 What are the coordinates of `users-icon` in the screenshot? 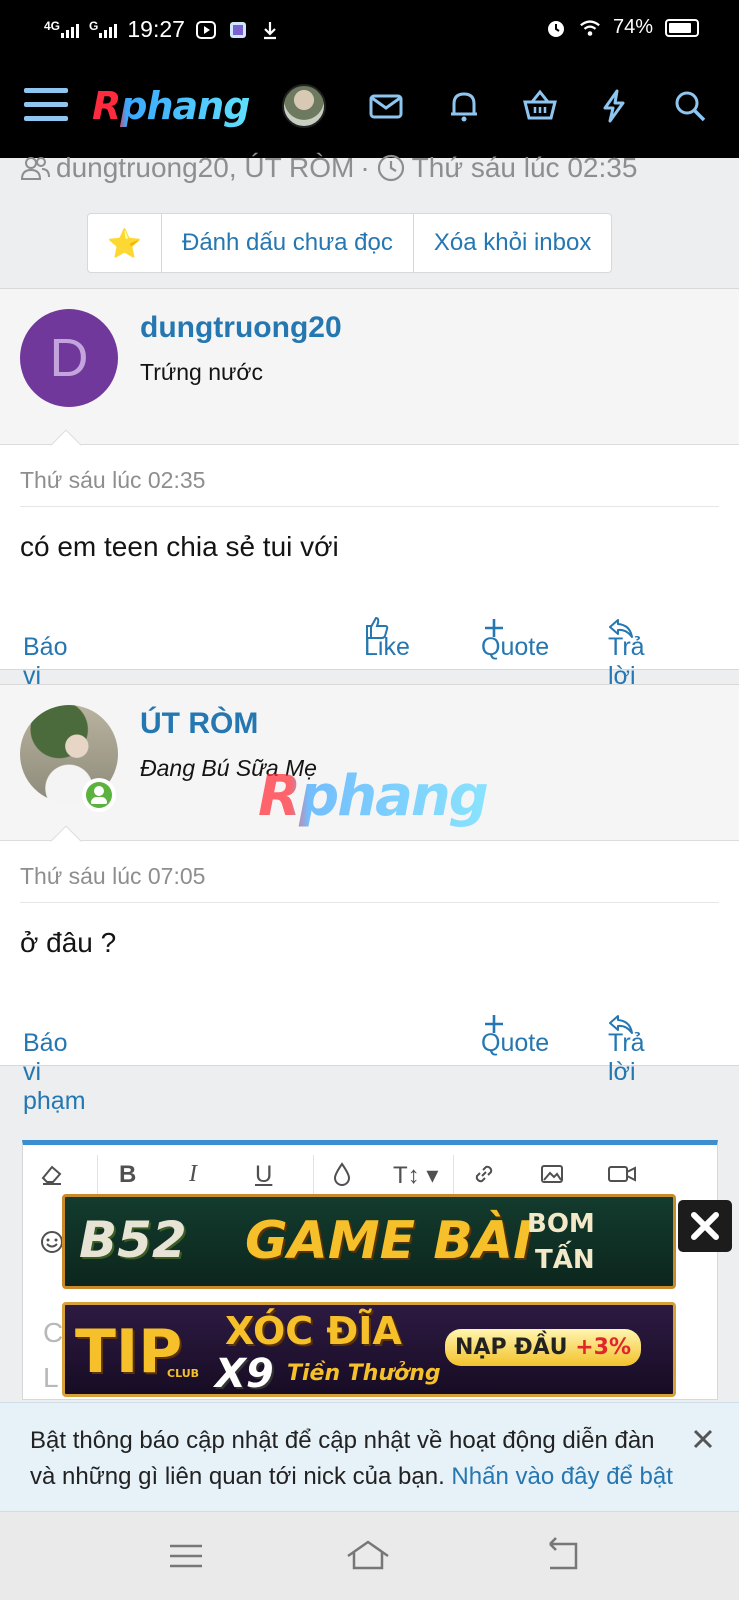 It's located at (35, 168).